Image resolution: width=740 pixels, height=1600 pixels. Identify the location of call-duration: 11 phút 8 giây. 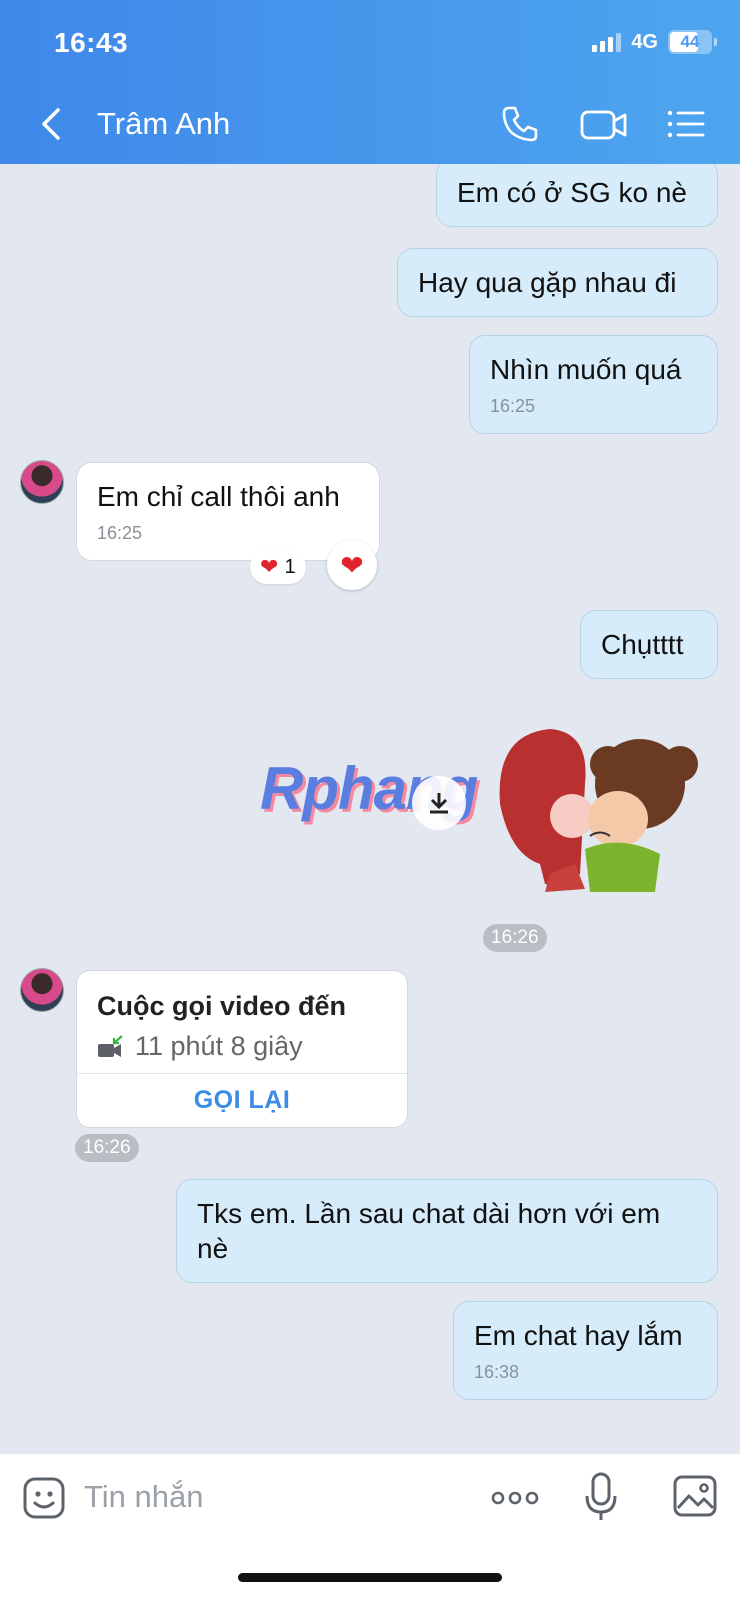
(219, 1046).